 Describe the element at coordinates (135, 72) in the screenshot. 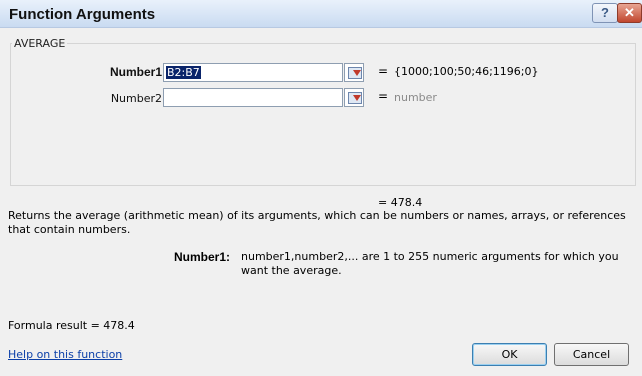

I see `number1-label: Number1` at that location.